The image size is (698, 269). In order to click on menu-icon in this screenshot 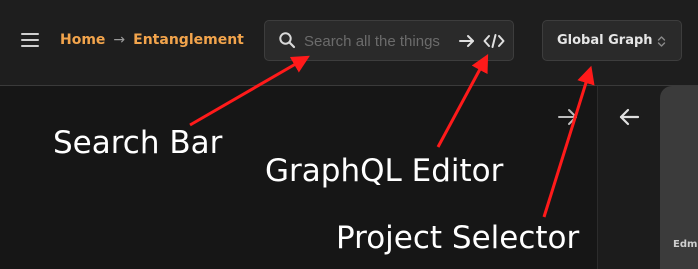, I will do `click(30, 40)`.